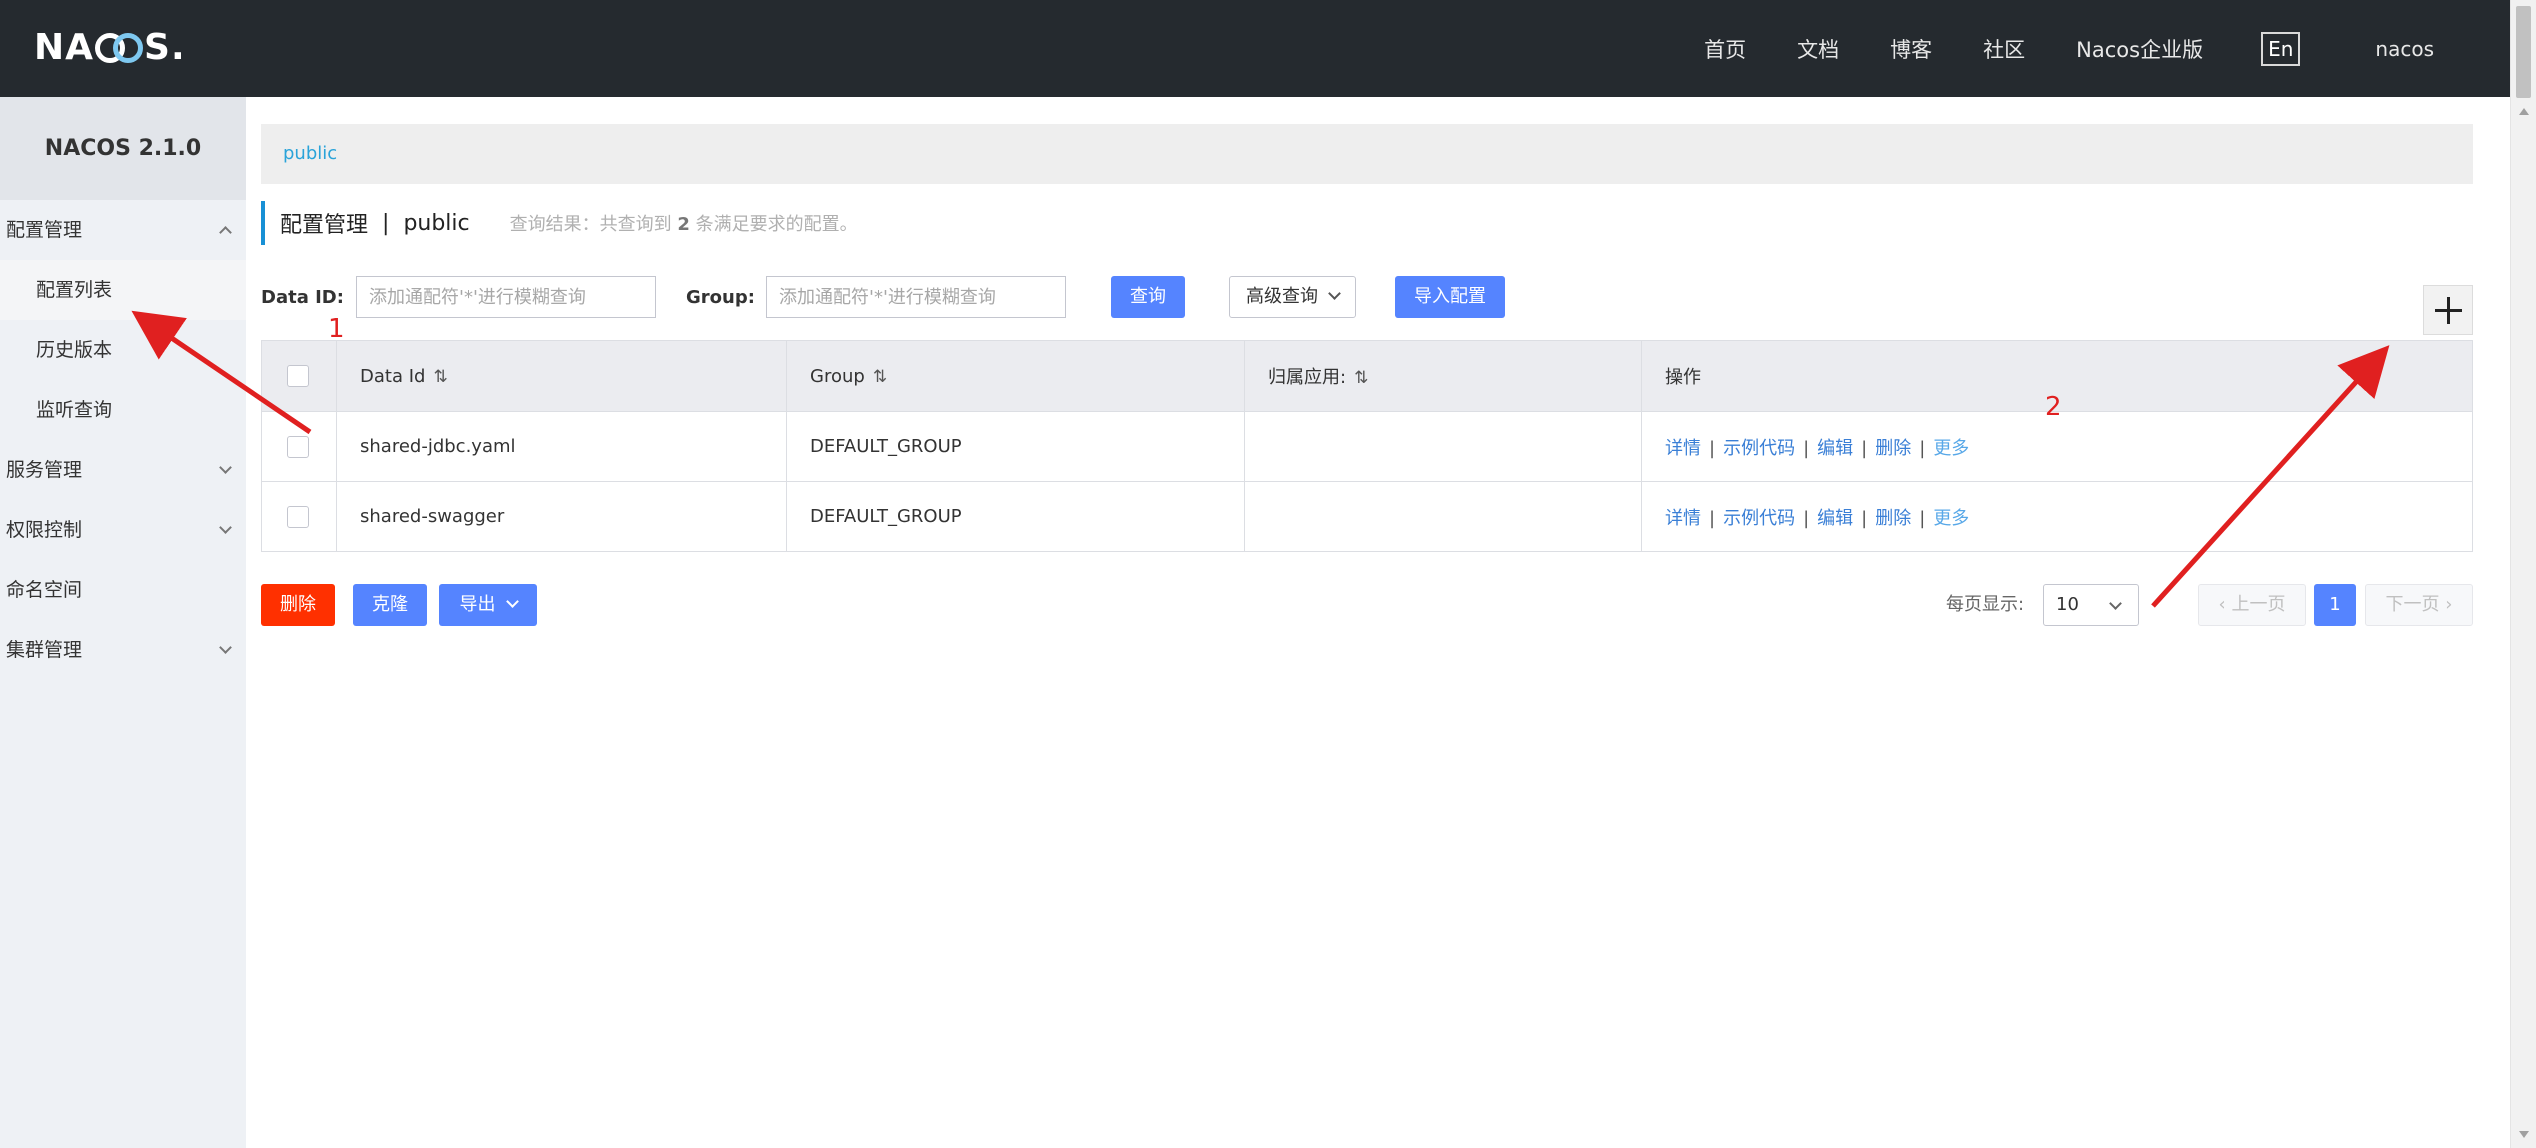  What do you see at coordinates (561, 376) in the screenshot?
I see `column-data-id: Data Id ⇅` at bounding box center [561, 376].